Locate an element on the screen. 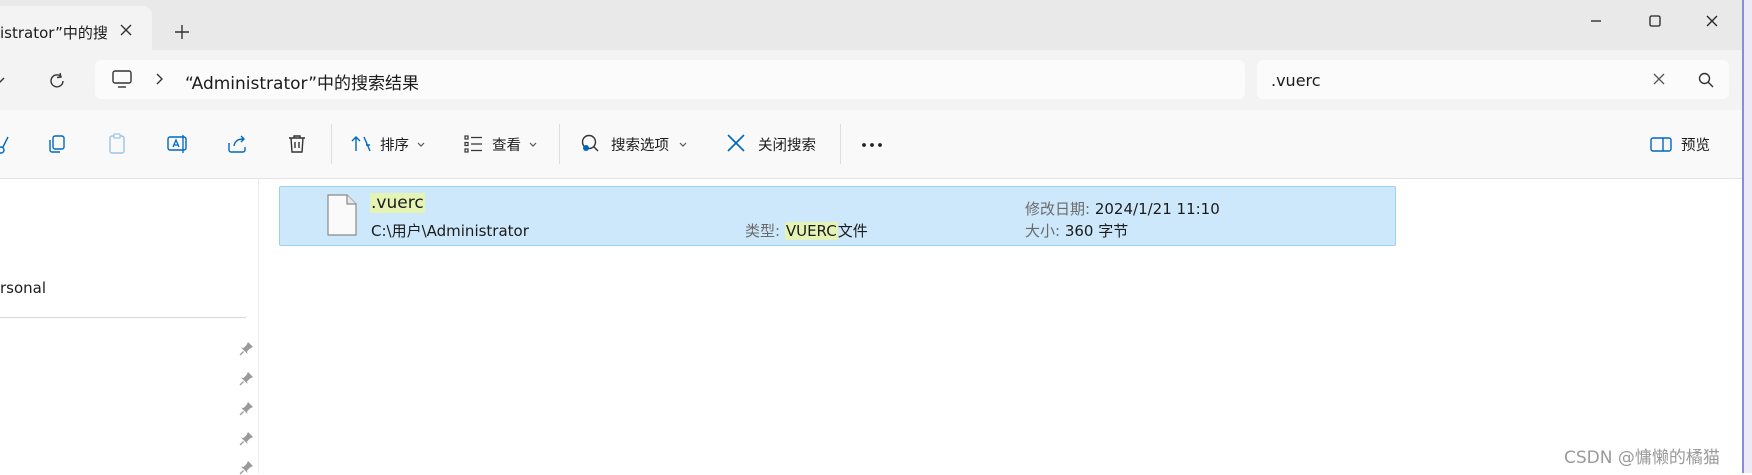 This screenshot has height=475, width=1752. close-search-icon is located at coordinates (737, 144).